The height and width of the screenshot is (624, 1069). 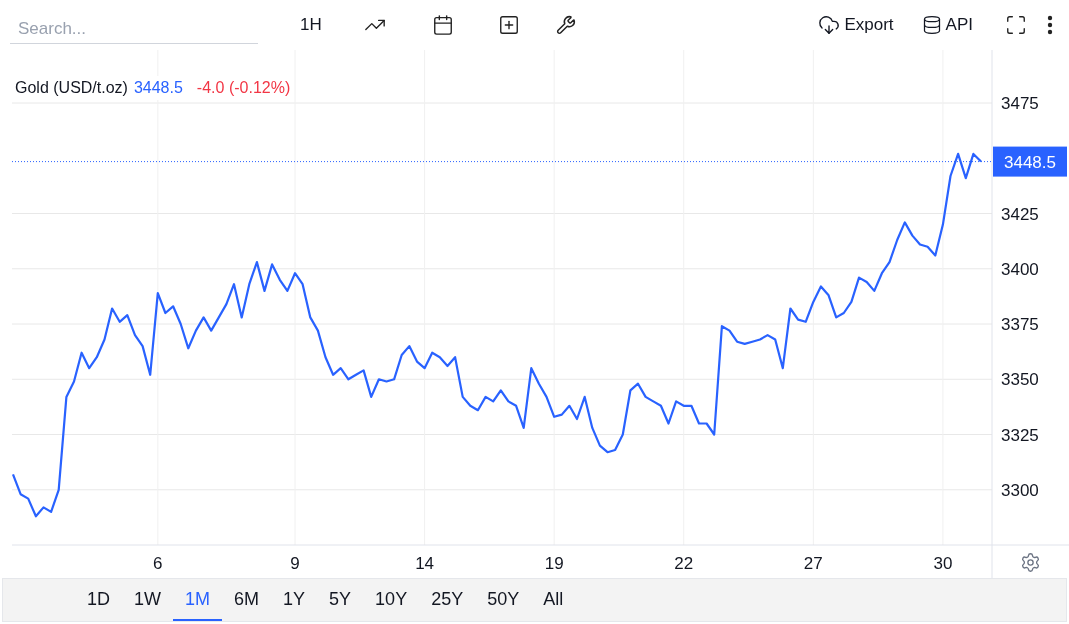 I want to click on export-button: Export, so click(x=856, y=25).